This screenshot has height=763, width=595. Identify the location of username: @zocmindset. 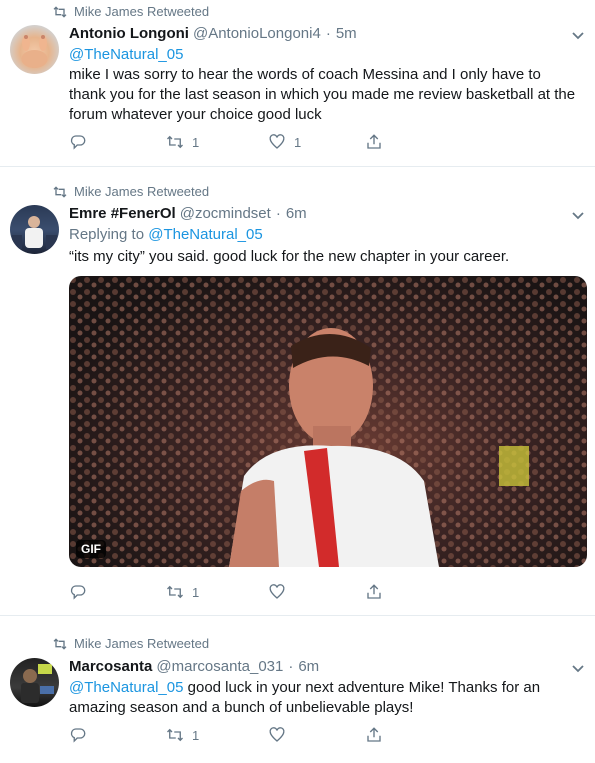
(225, 213).